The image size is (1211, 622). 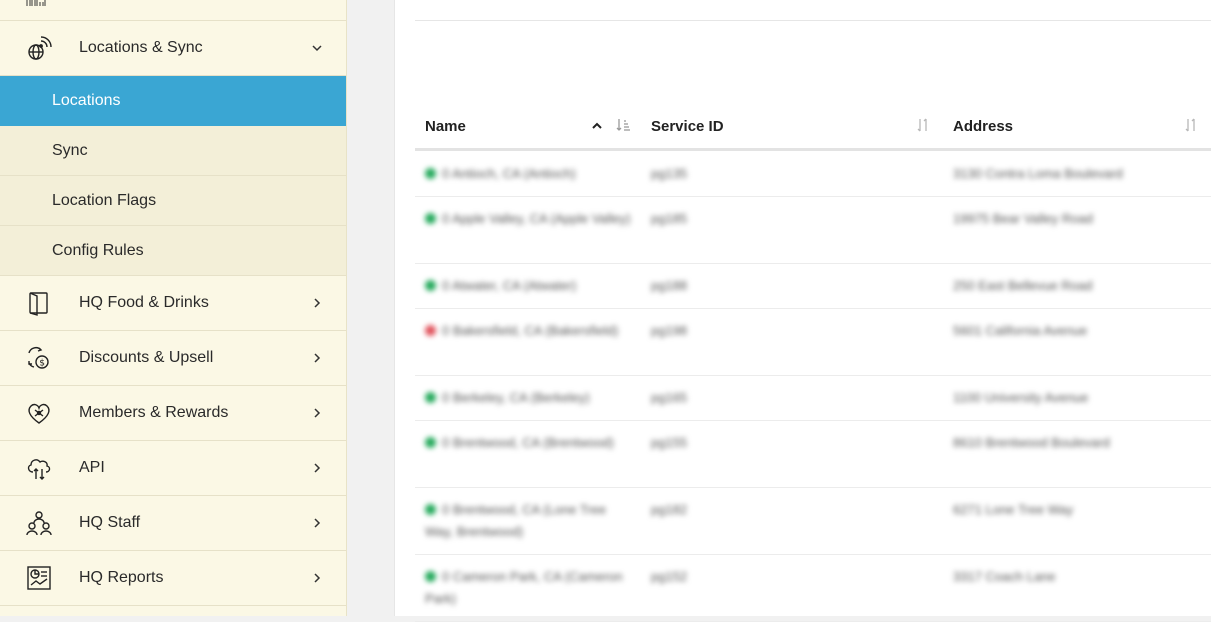 I want to click on cell-address: 1100 University Avenue, so click(x=1021, y=397).